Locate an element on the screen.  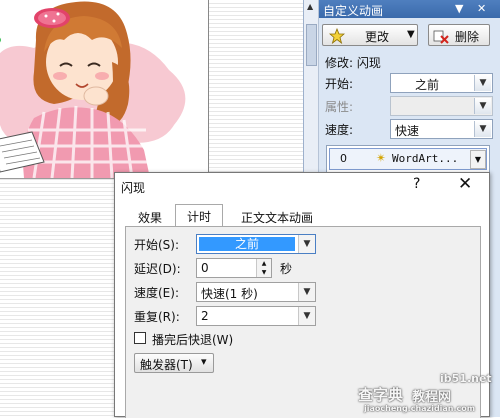
rewind-checkbox is located at coordinates (140, 338).